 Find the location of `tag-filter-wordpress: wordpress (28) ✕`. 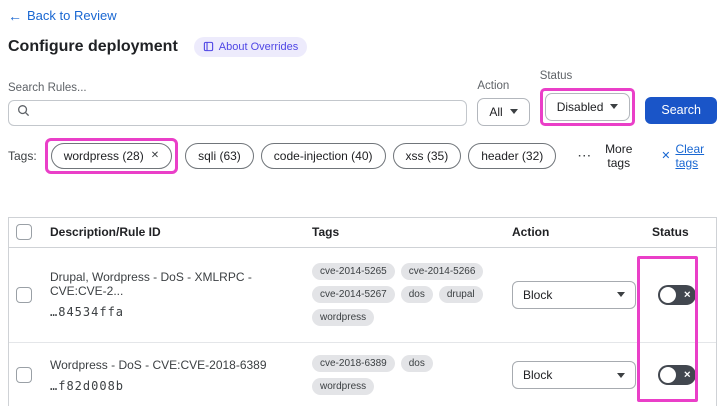

tag-filter-wordpress: wordpress (28) ✕ is located at coordinates (111, 155).